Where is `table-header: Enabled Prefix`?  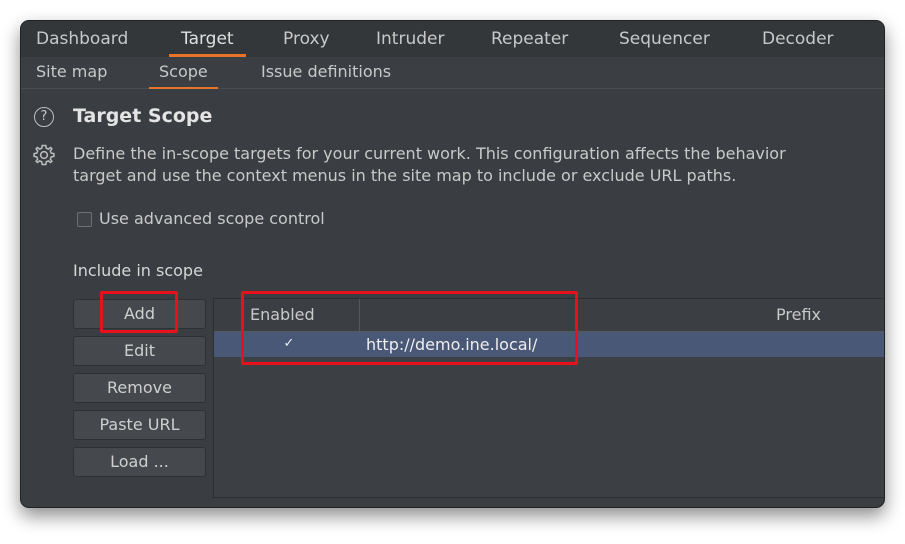
table-header: Enabled Prefix is located at coordinates (549, 315).